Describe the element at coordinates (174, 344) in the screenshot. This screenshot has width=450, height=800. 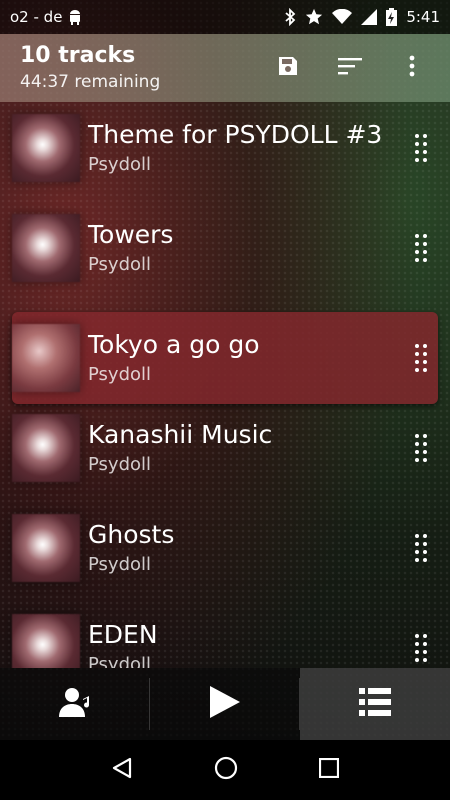
I see `track-title: Tokyo a go go` at that location.